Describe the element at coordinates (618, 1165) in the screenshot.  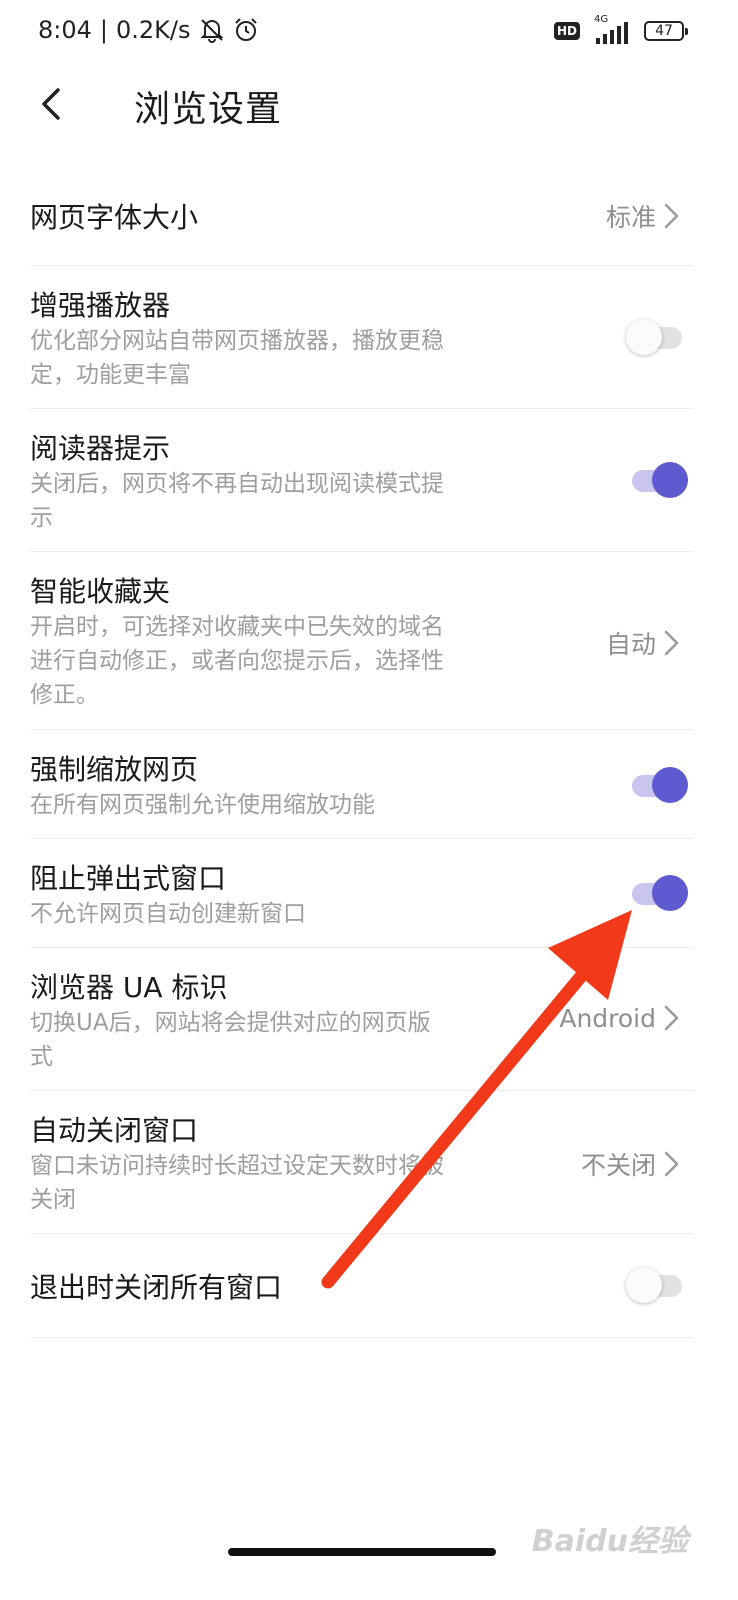
I see `setting-value: 不关闭` at that location.